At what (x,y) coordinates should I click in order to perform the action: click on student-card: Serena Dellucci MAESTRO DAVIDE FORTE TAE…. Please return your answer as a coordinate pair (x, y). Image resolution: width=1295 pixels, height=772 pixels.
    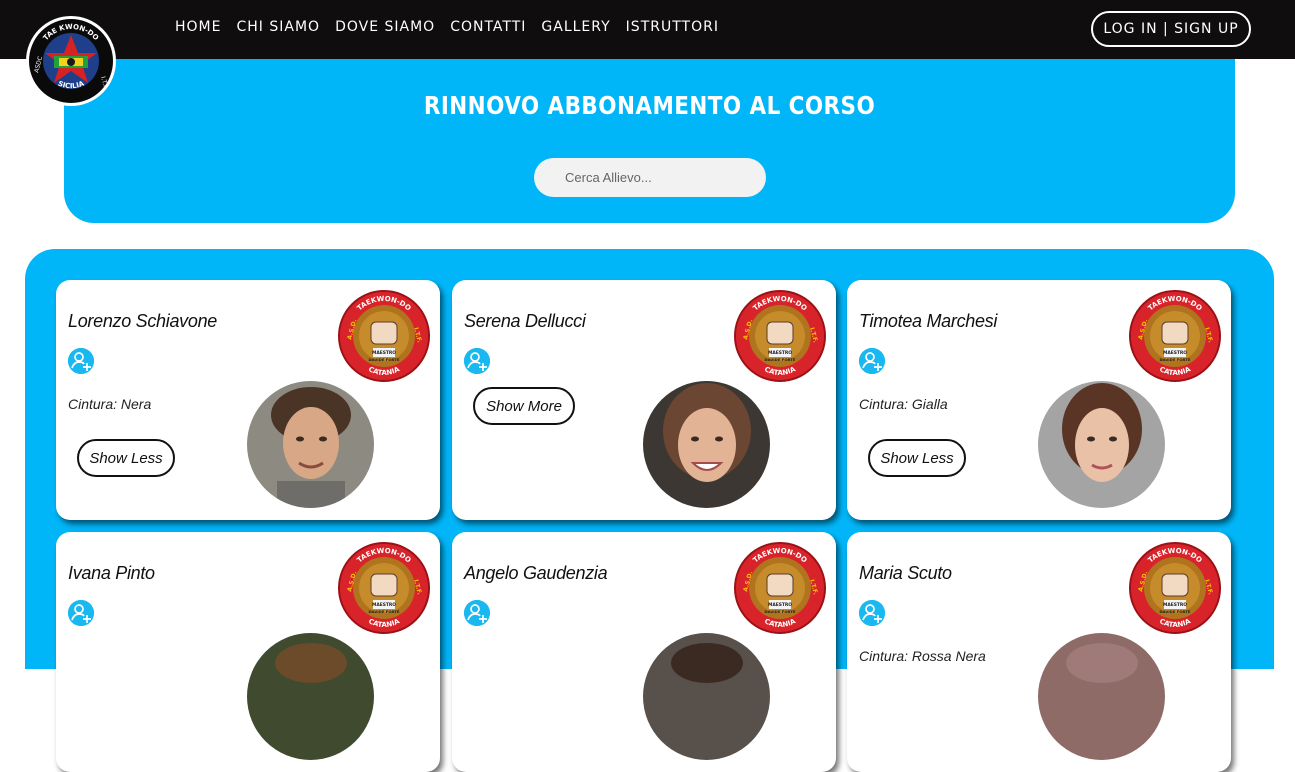
    Looking at the image, I should click on (644, 400).